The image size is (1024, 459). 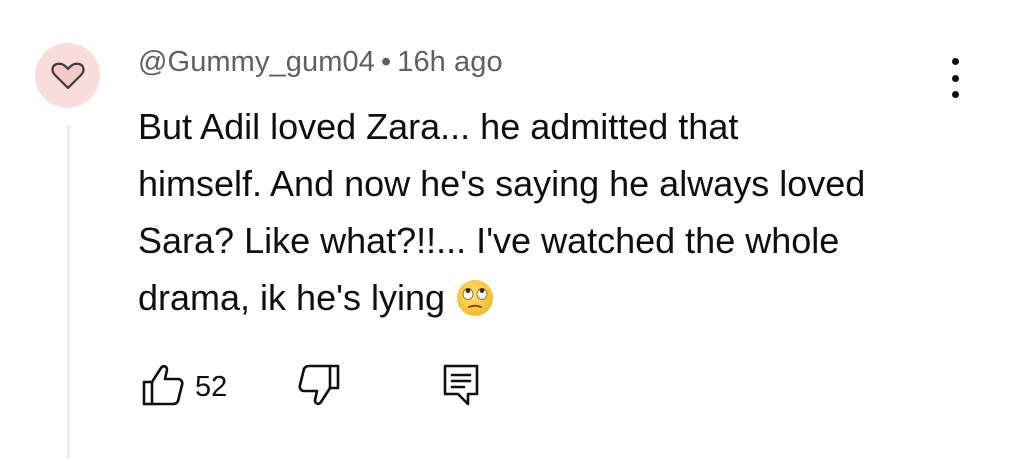 What do you see at coordinates (438, 126) in the screenshot?
I see `comment-line: But Adil loved Zara... he admitted that` at bounding box center [438, 126].